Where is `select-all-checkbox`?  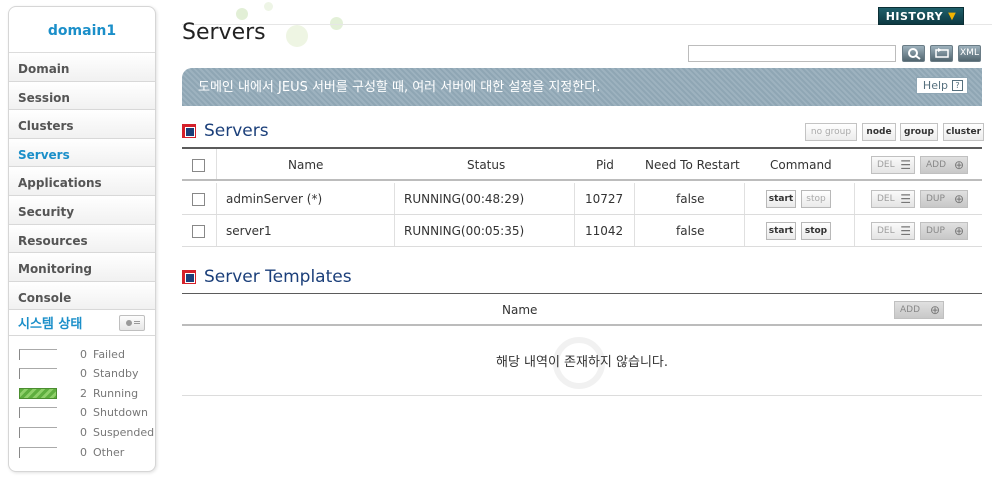
select-all-checkbox is located at coordinates (198, 165).